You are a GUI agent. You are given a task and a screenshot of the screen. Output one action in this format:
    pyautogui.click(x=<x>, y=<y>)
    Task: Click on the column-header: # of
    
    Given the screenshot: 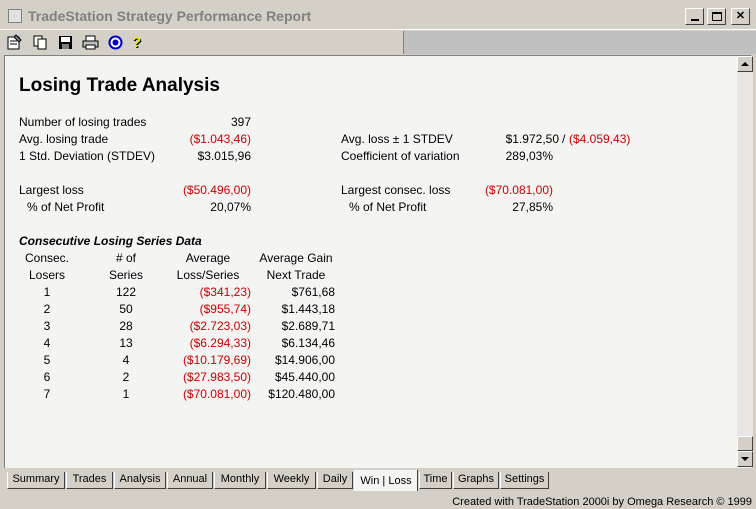 What is the action you would take?
    pyautogui.click(x=125, y=258)
    